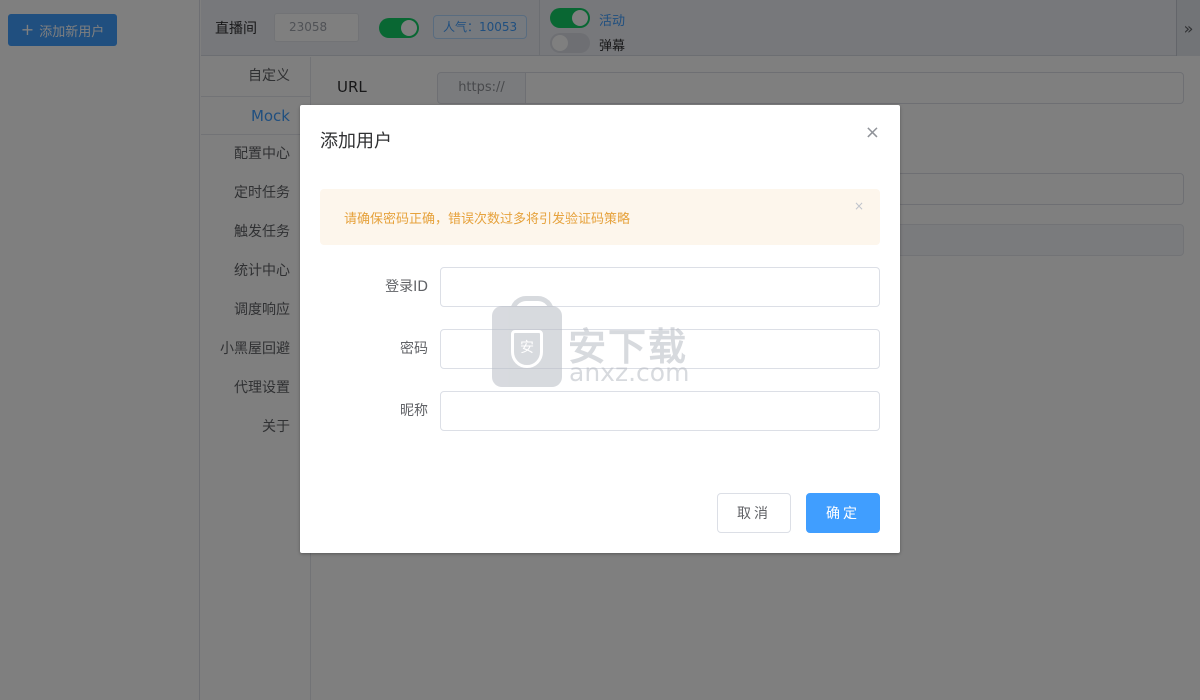 This screenshot has width=1200, height=700. I want to click on shield-icon: 安, so click(527, 349).